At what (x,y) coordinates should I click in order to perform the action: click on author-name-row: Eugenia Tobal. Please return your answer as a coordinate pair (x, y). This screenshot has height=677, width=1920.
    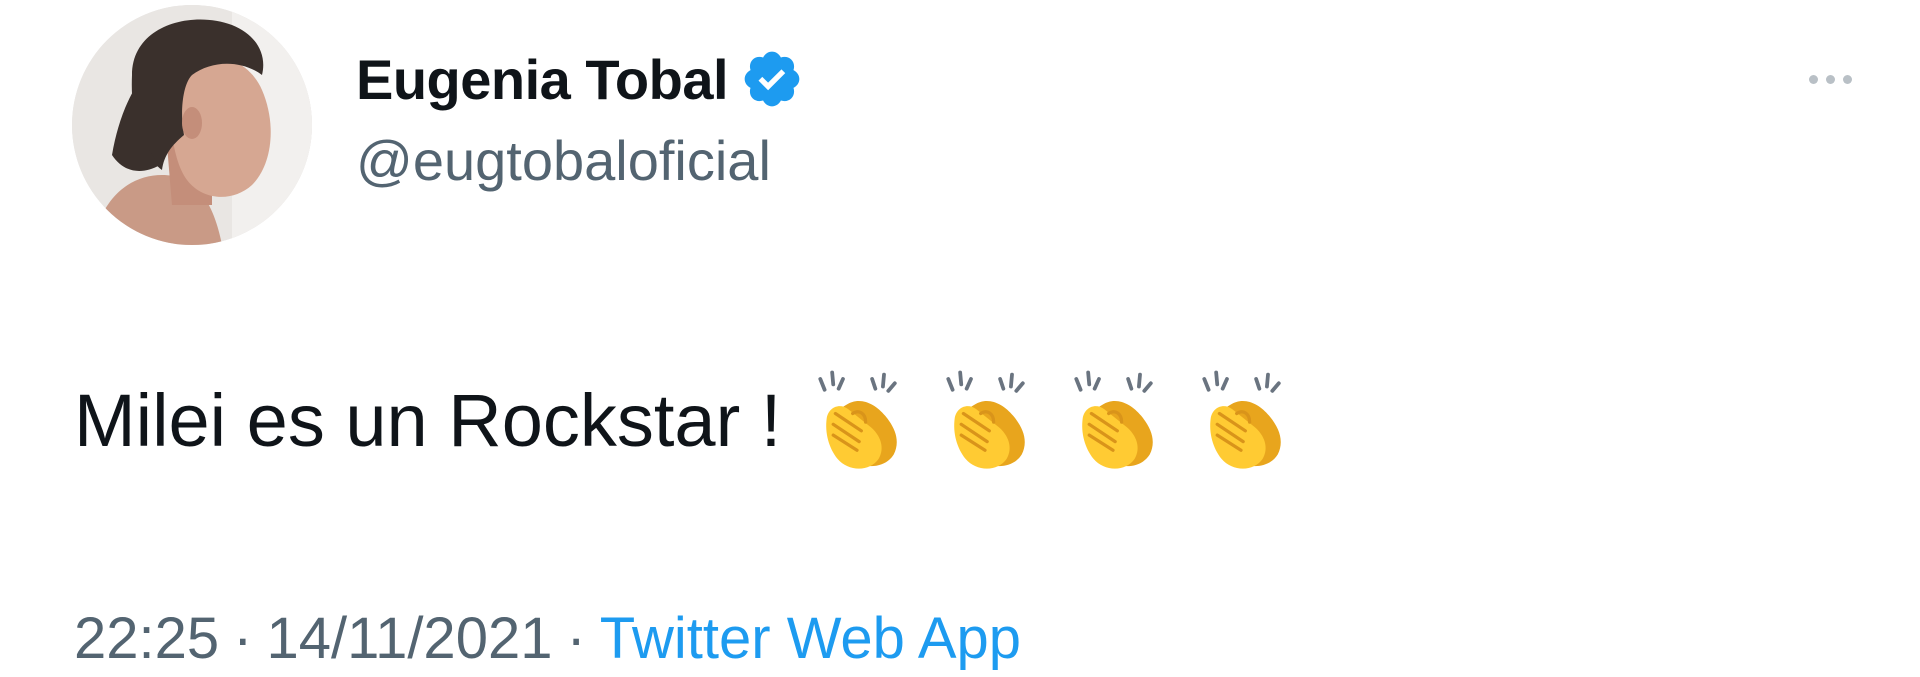
    Looking at the image, I should click on (580, 79).